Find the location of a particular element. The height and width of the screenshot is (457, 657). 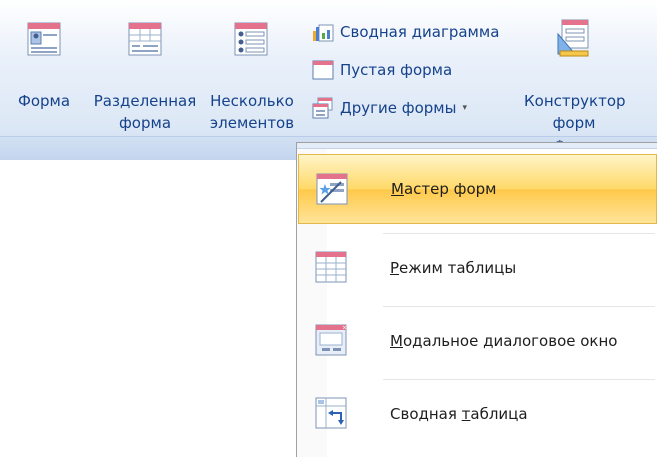

menu-item-datasheet-label: Режим таблицы is located at coordinates (453, 268).